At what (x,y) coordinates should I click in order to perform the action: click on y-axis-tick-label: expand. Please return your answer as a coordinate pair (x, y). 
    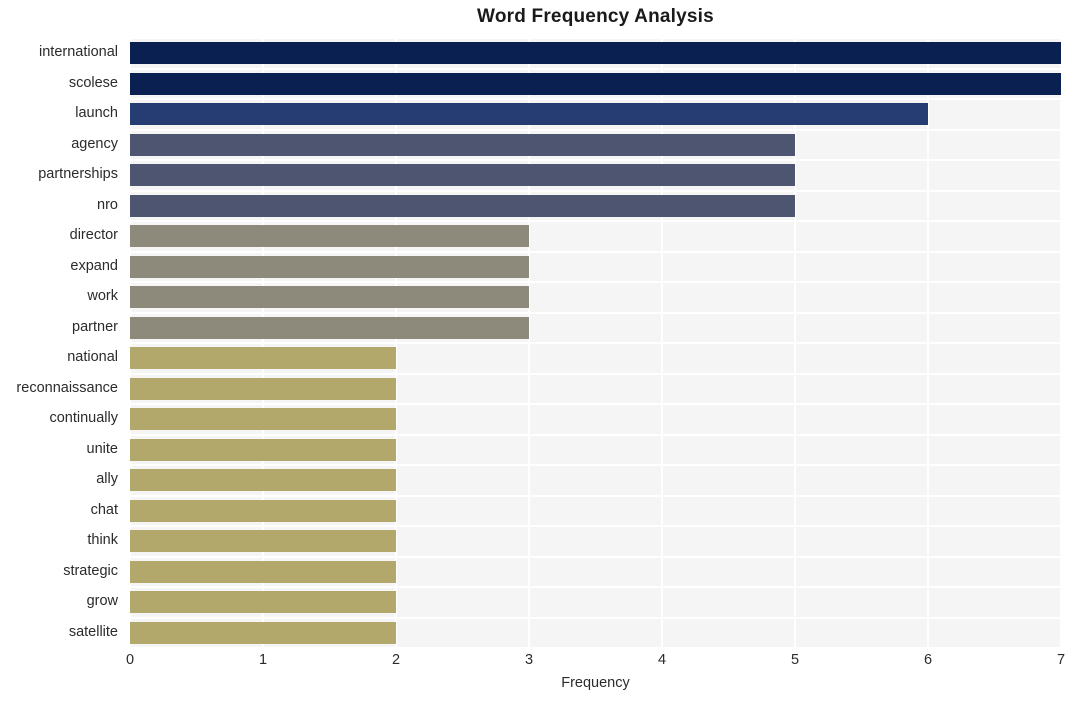
    Looking at the image, I should click on (94, 265).